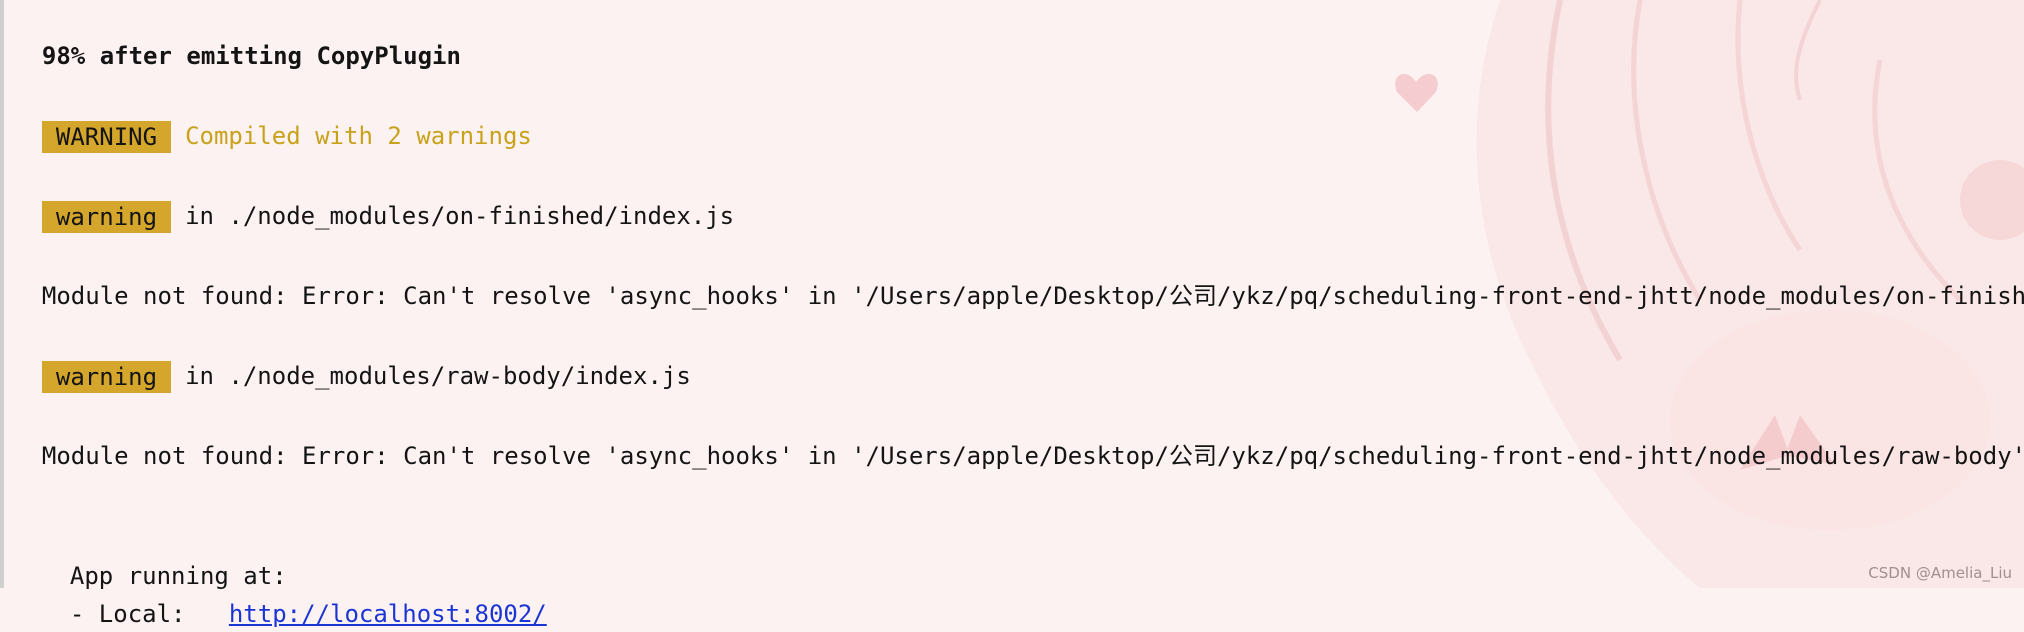 This screenshot has height=632, width=2024. I want to click on warning-location-text: in ./node_modules/raw-body/index.js, so click(438, 376).